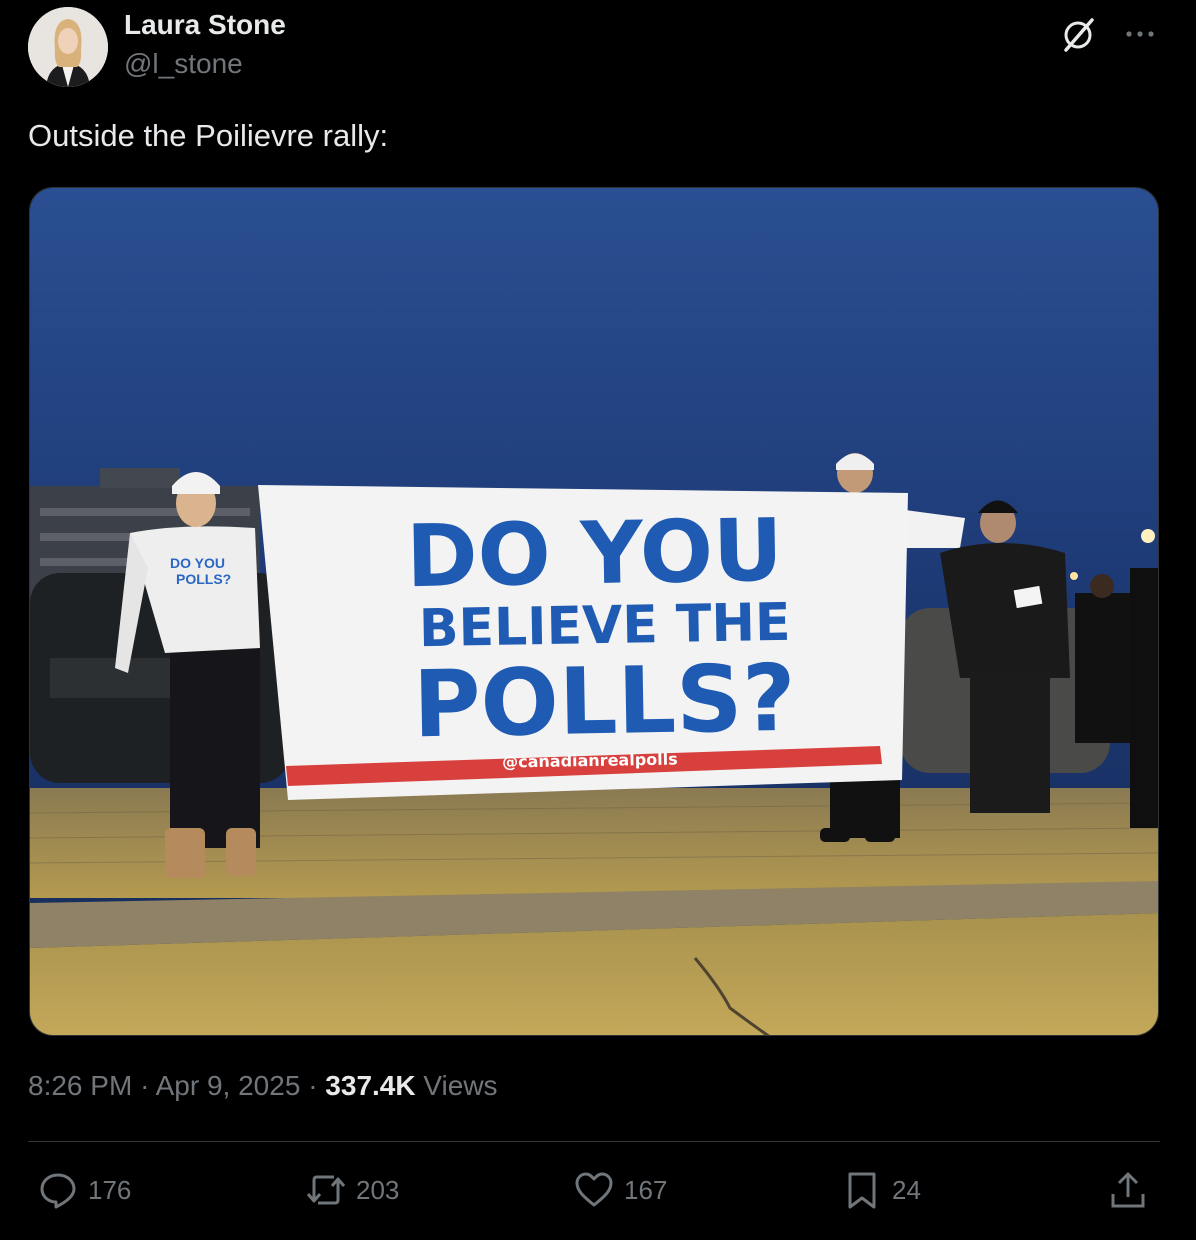 The image size is (1196, 1240). Describe the element at coordinates (460, 1085) in the screenshot. I see `views-label: Views` at that location.